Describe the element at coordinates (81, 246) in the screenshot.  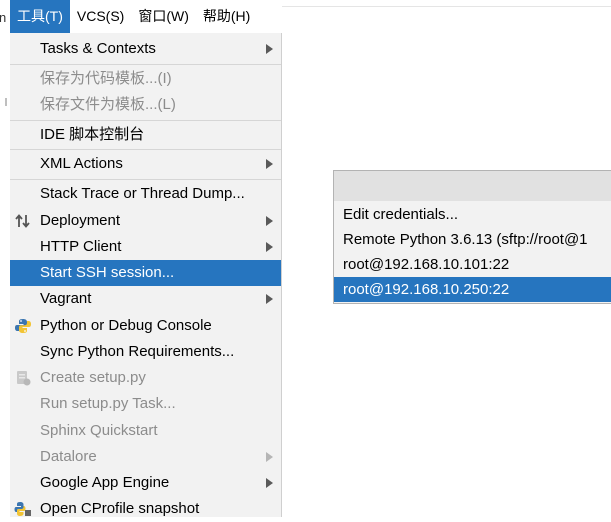
I see `menu-item-label: HTTP Client` at that location.